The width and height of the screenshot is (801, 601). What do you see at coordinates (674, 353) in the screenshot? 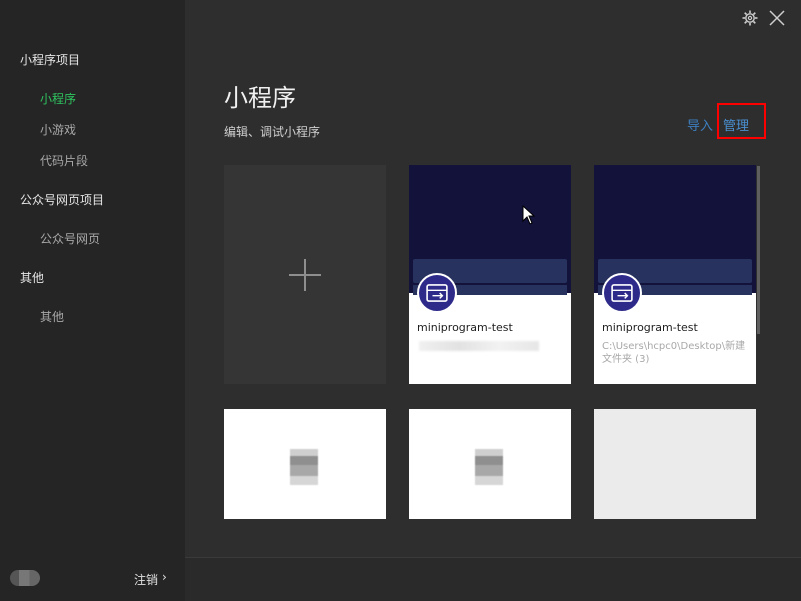
I see `project-path: C:\Users\hcpc0\Desktop\新建文件夹 (3)` at bounding box center [674, 353].